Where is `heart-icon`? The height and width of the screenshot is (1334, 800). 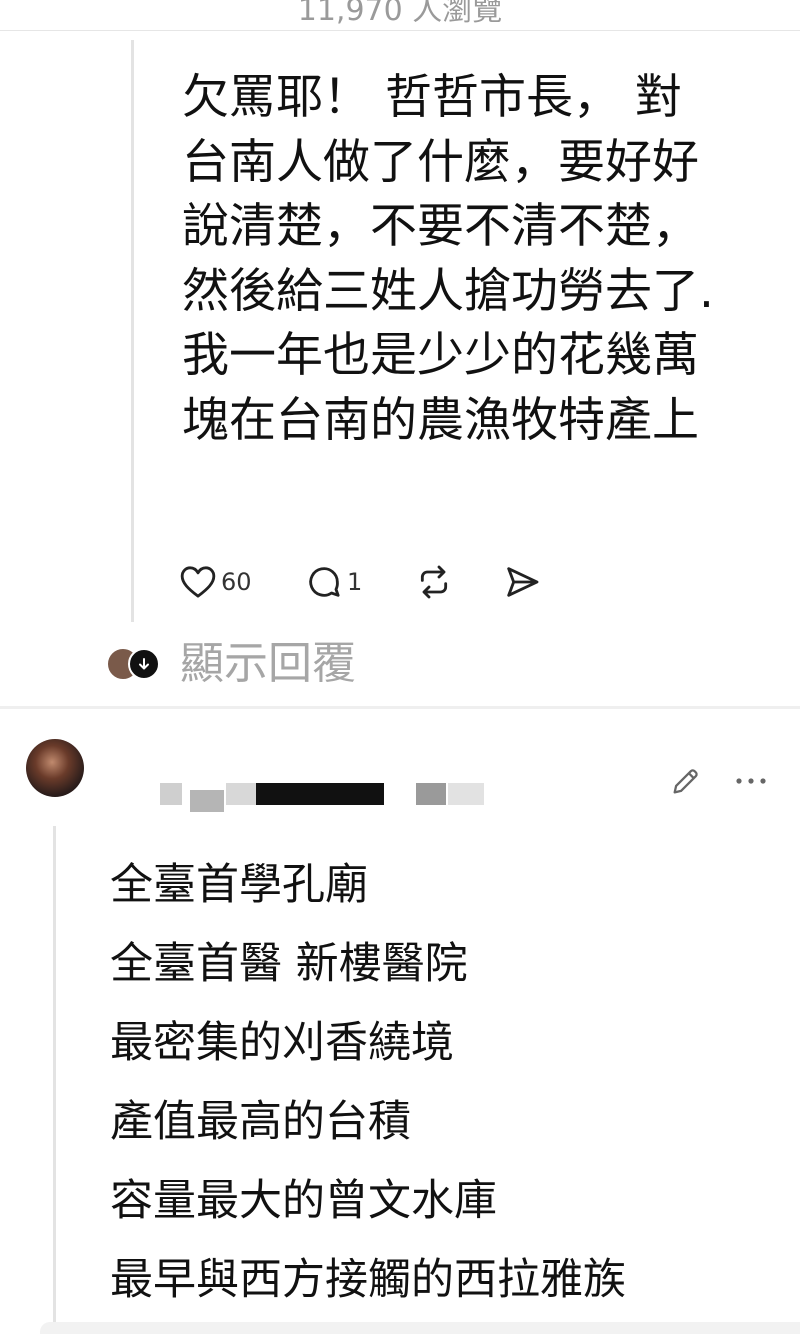 heart-icon is located at coordinates (198, 582).